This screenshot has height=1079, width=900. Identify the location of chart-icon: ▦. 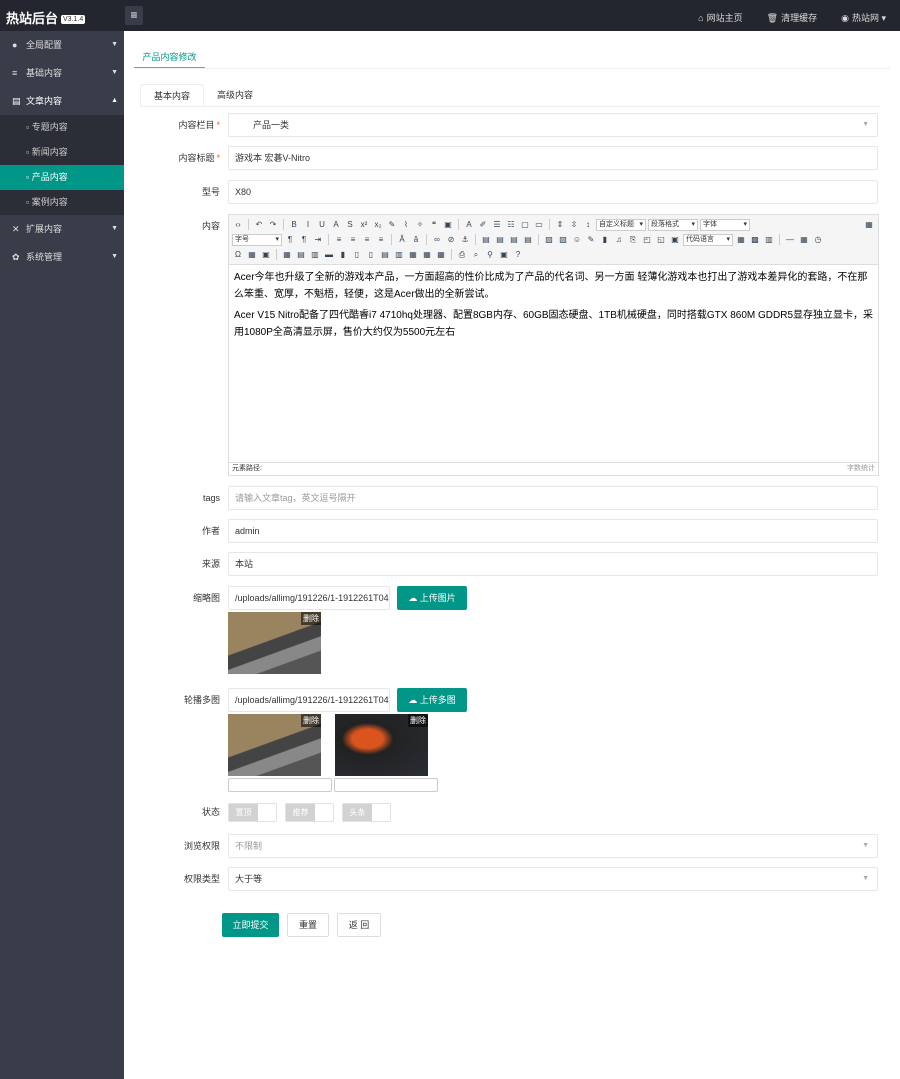
(441, 254).